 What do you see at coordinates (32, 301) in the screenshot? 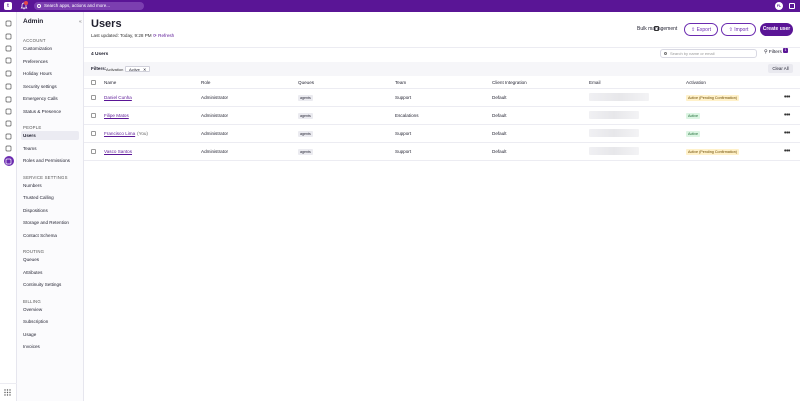
I see `sidebar-section-heading: BILLING` at bounding box center [32, 301].